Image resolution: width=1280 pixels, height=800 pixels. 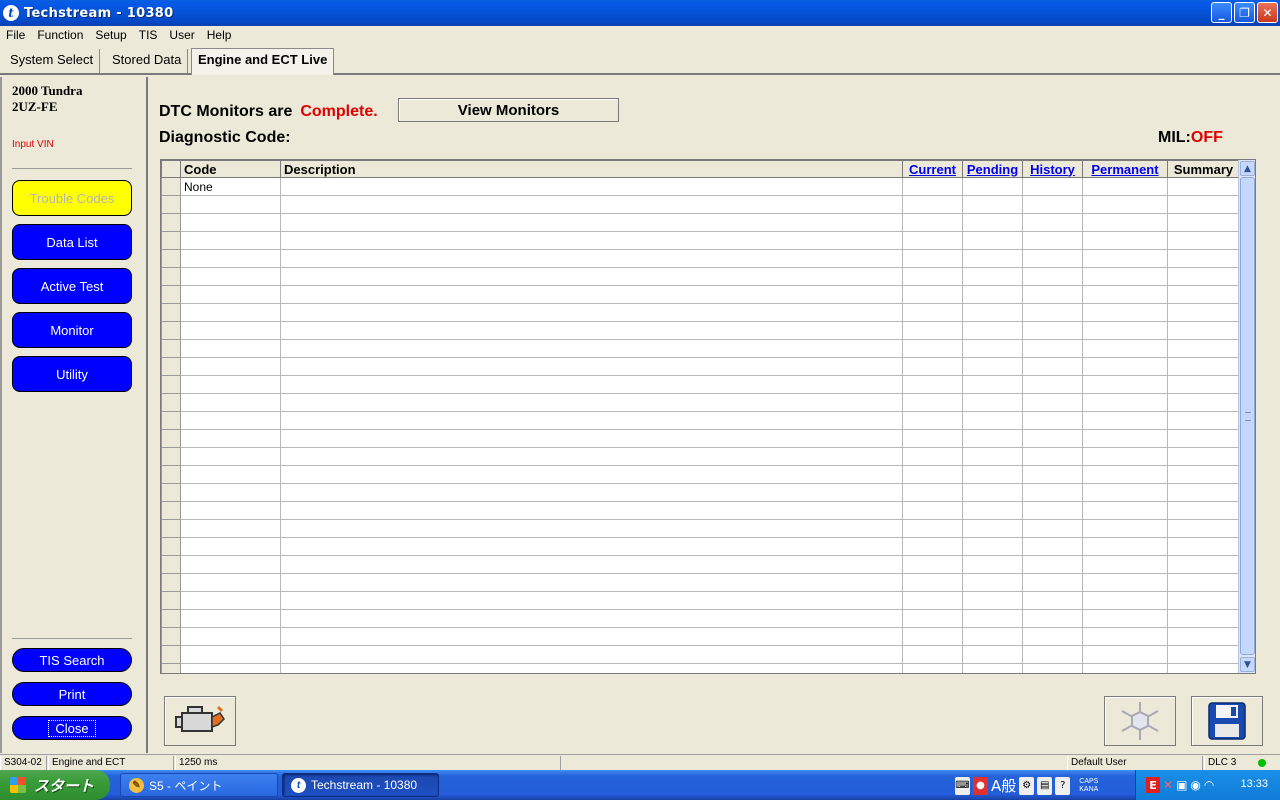 What do you see at coordinates (1195, 785) in the screenshot?
I see `tray-volume-icon: ◉` at bounding box center [1195, 785].